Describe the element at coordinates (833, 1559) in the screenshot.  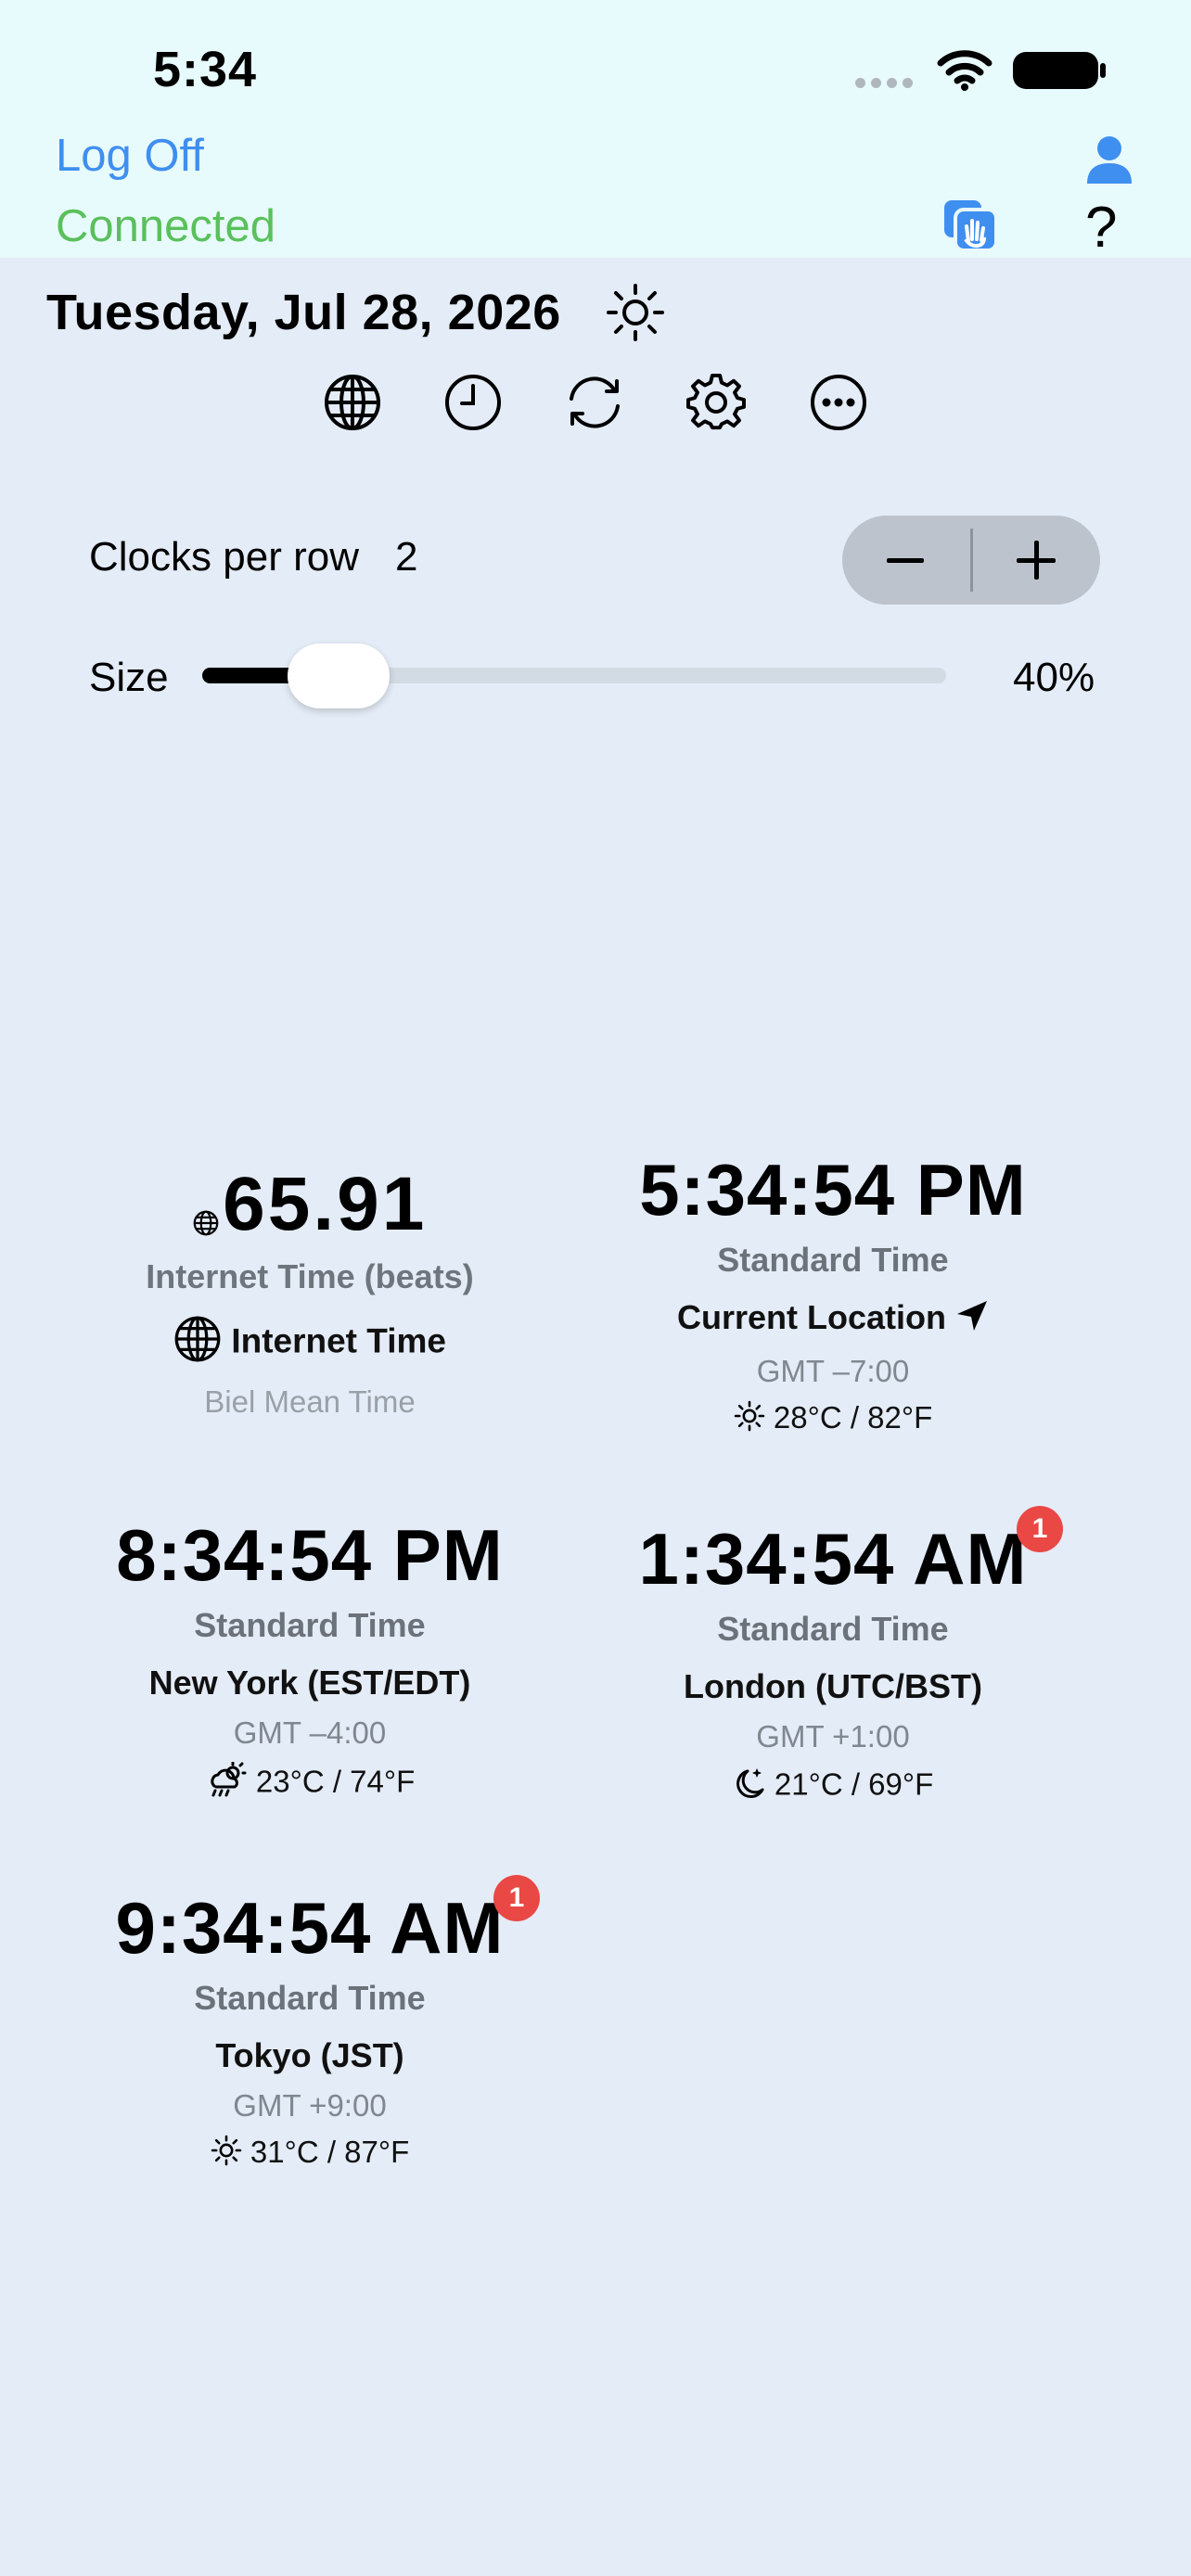
I see `clock-time: 1:34:54 AM` at that location.